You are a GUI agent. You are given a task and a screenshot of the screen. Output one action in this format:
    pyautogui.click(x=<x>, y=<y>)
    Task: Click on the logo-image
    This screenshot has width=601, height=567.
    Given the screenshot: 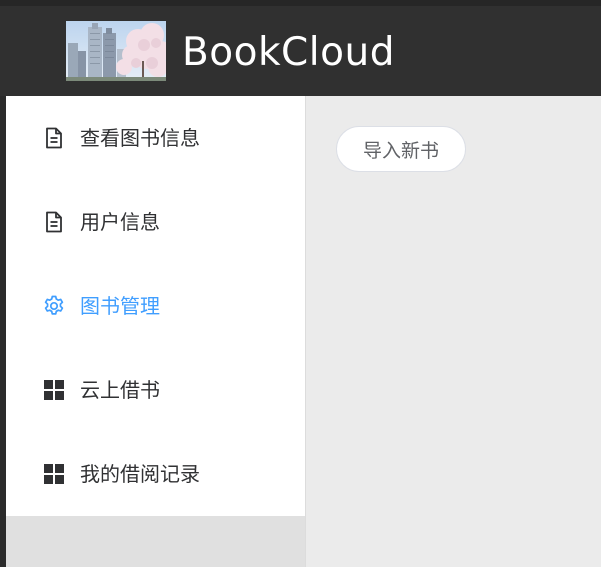 What is the action you would take?
    pyautogui.click(x=116, y=51)
    